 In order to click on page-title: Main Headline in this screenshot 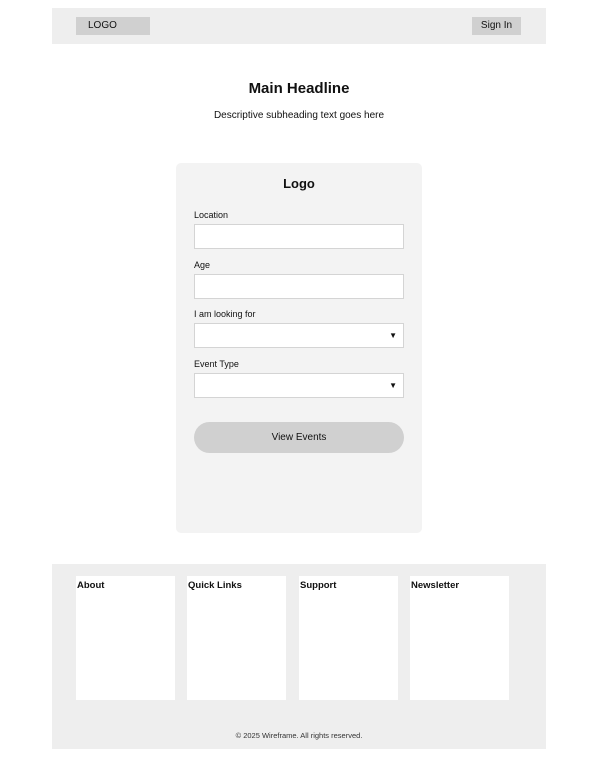, I will do `click(299, 88)`.